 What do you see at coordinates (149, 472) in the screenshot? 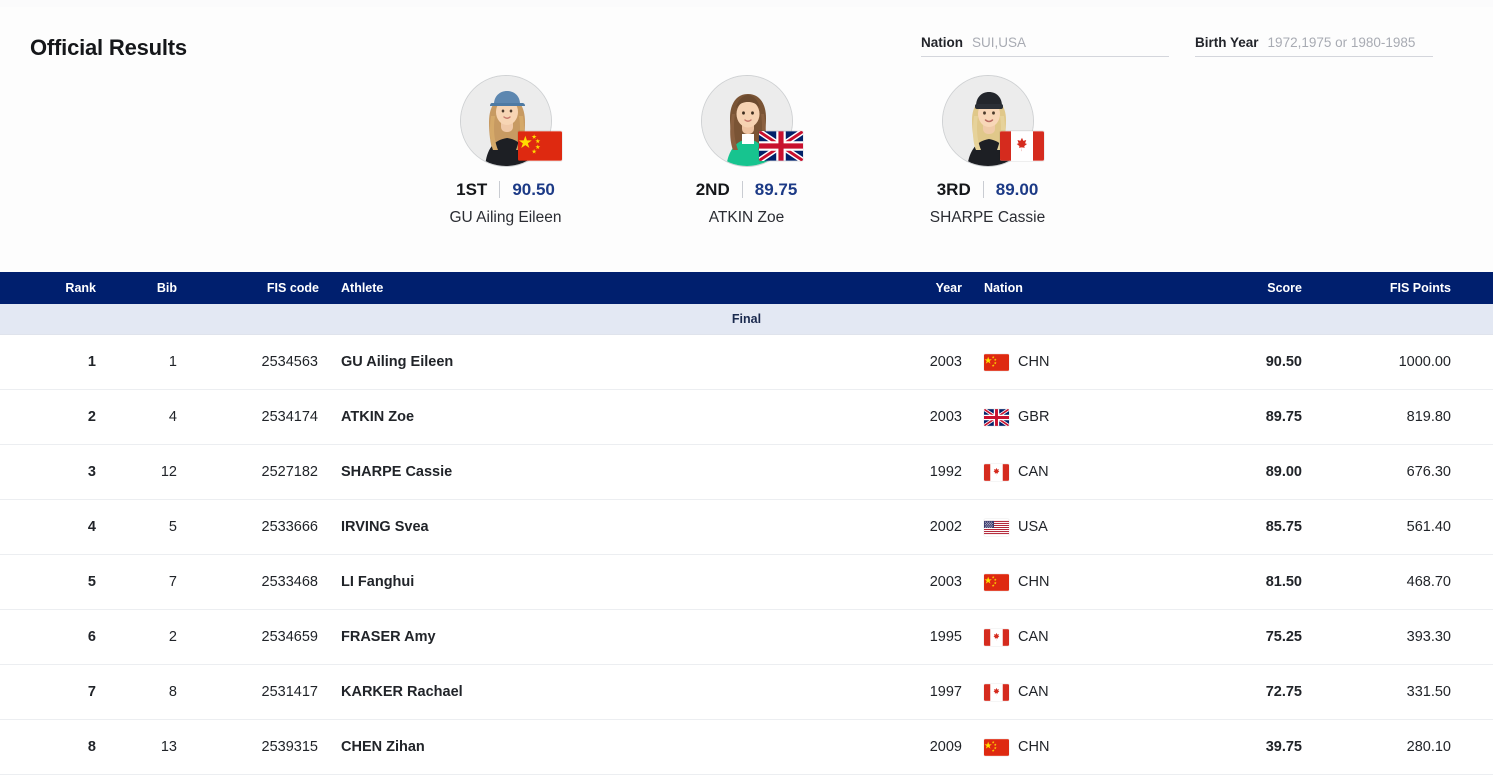
I see `cell-bib: 12` at bounding box center [149, 472].